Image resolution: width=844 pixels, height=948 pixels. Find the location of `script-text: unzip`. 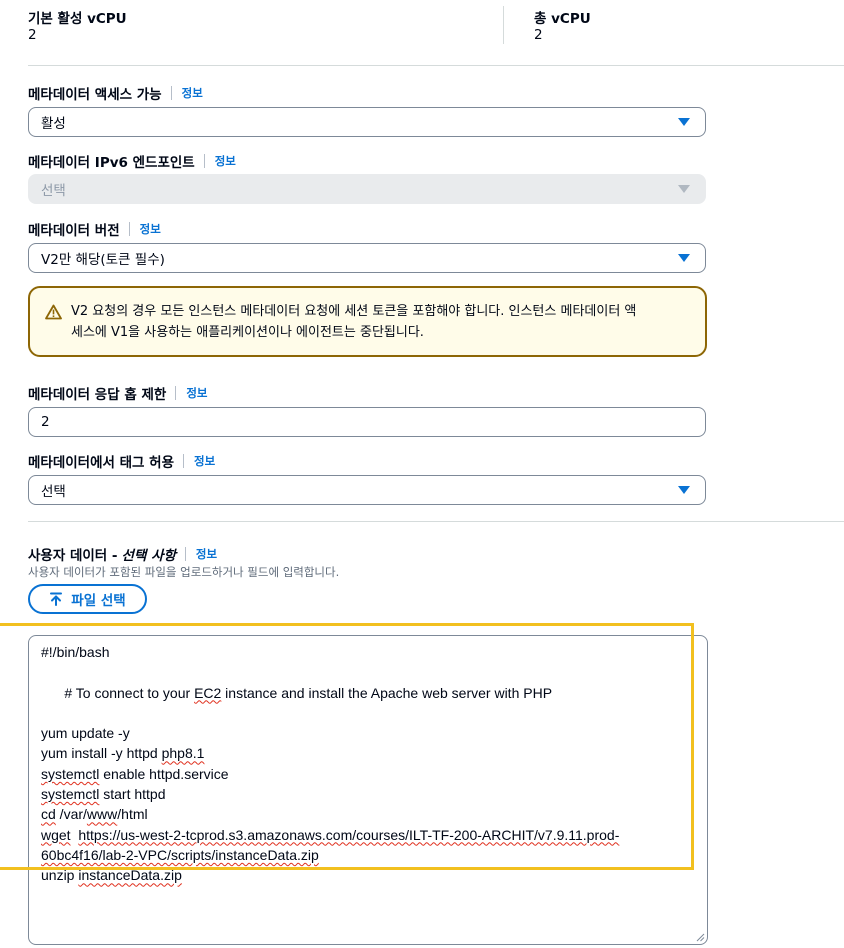

script-text: unzip is located at coordinates (60, 875).